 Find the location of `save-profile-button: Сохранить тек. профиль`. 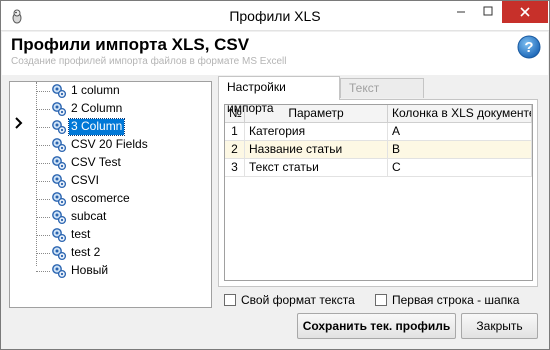

save-profile-button: Сохранить тек. профиль is located at coordinates (376, 326).